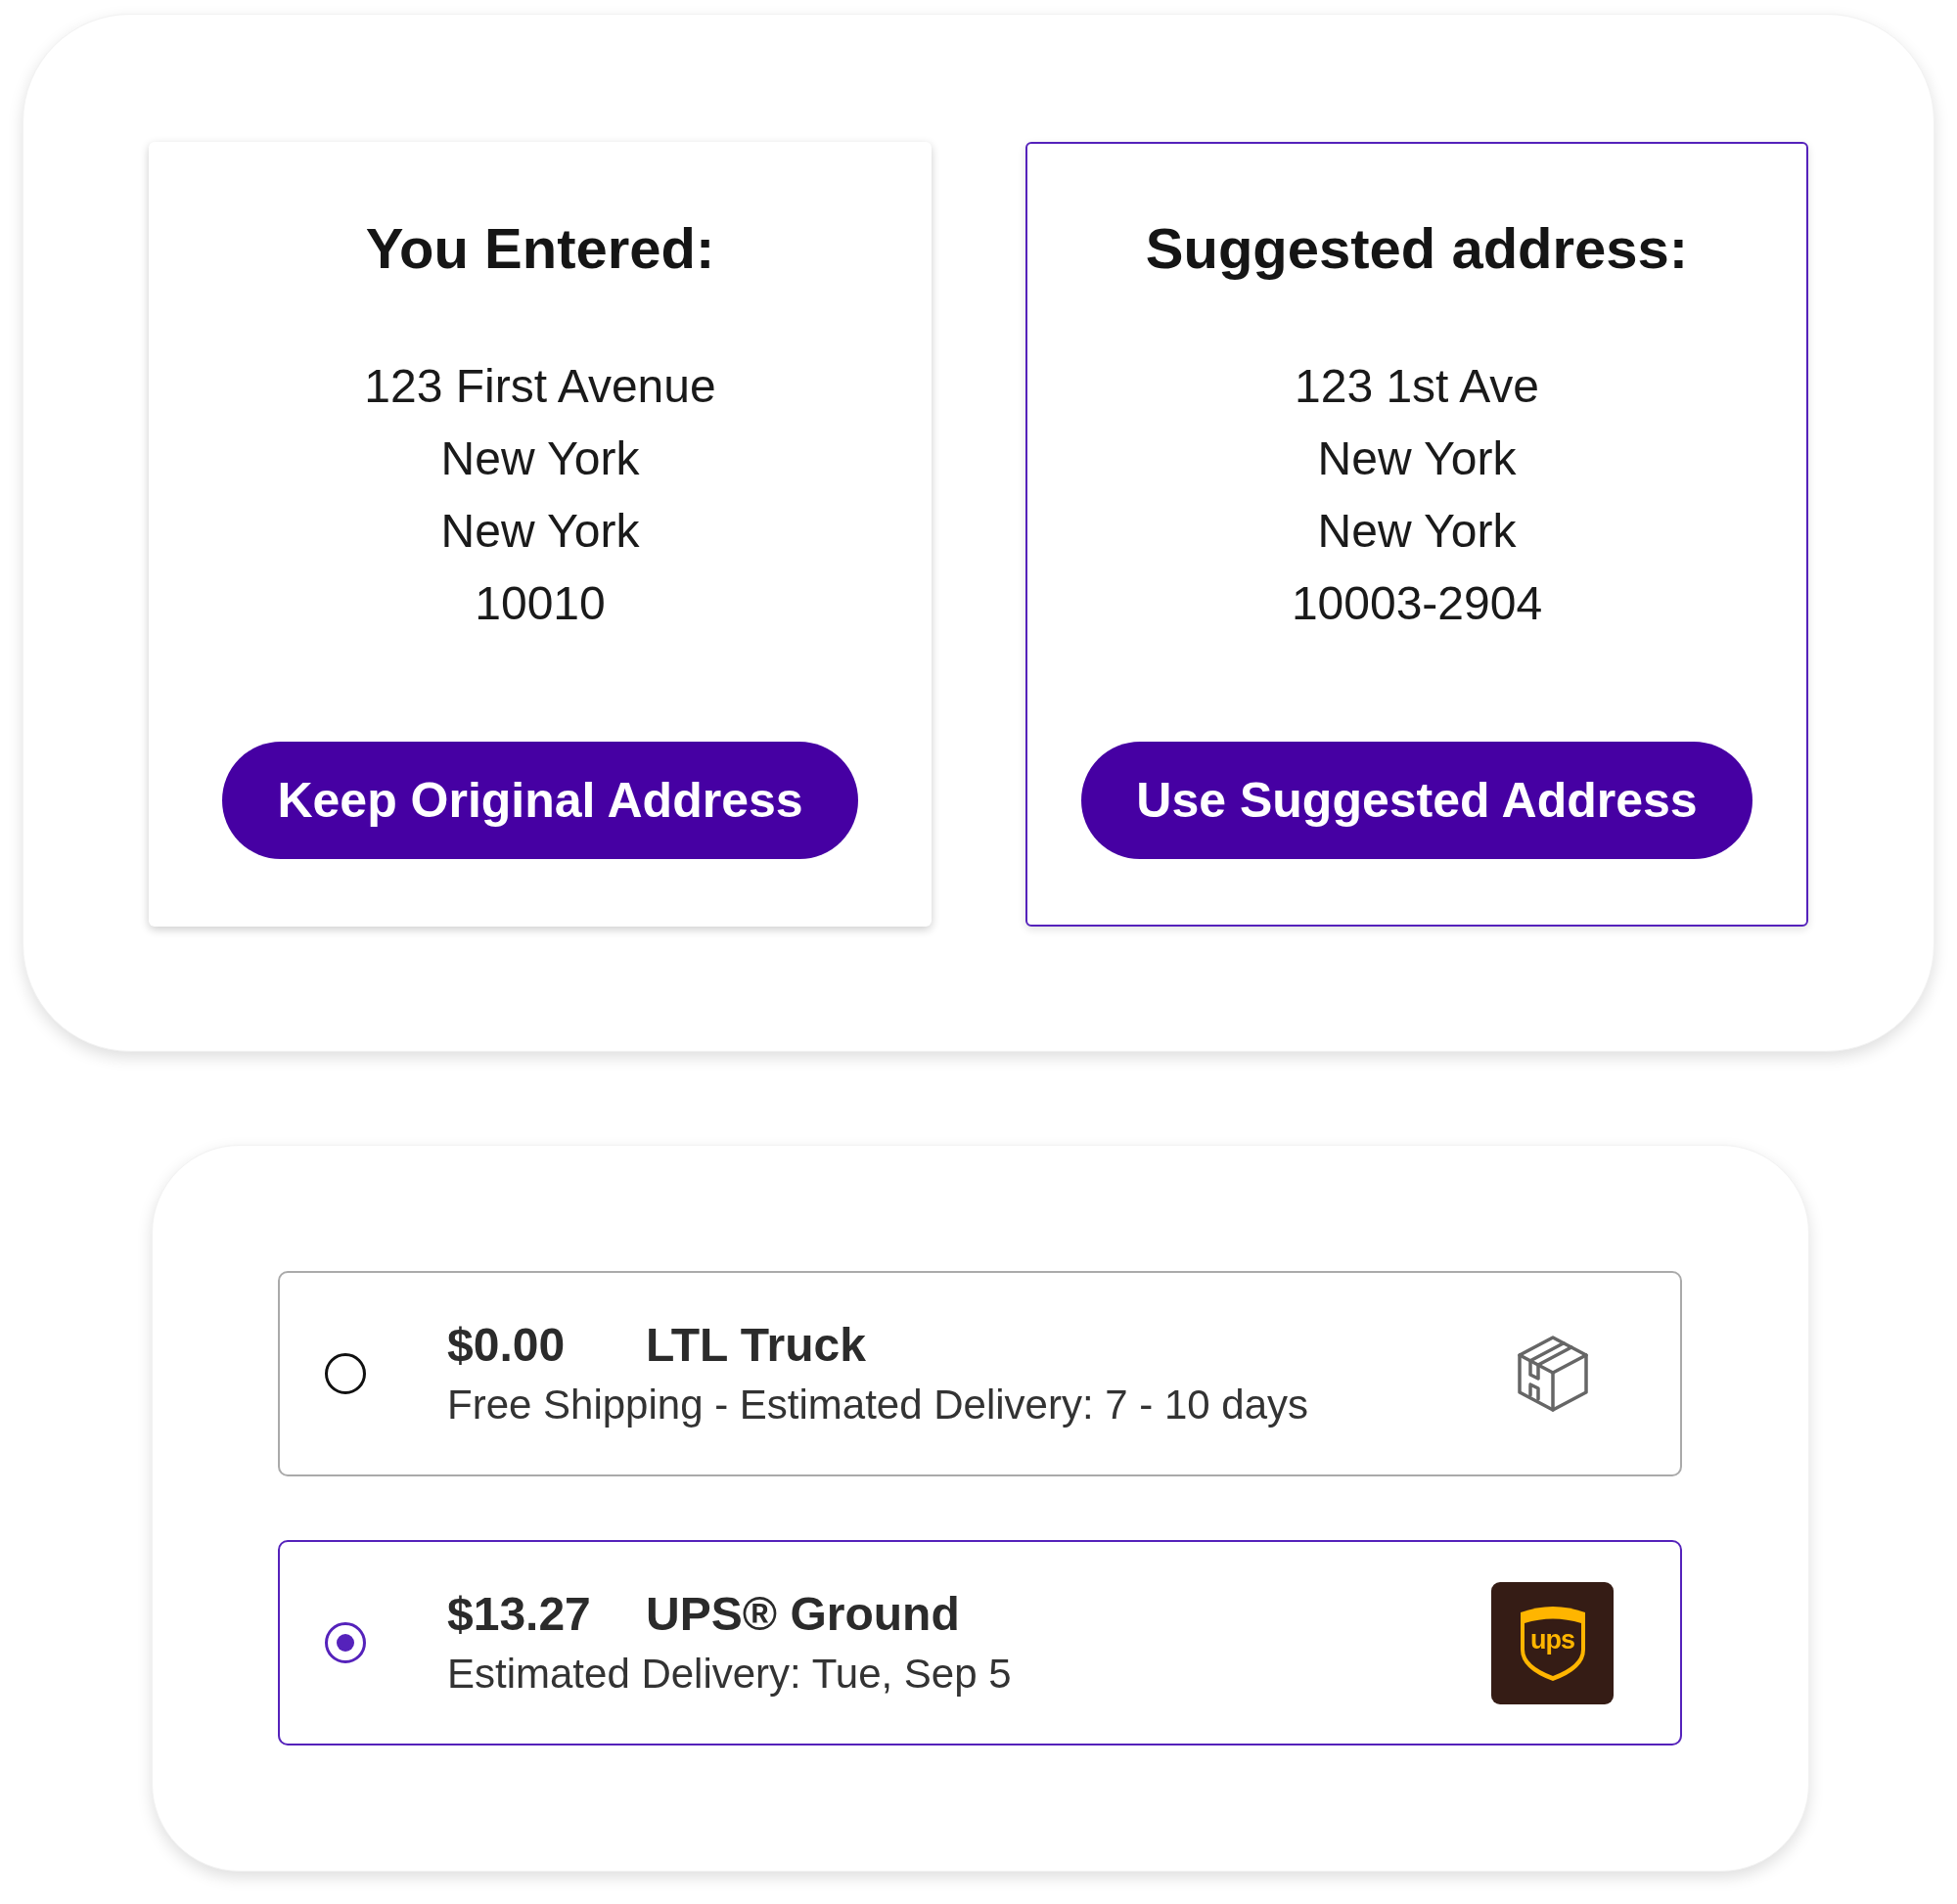 This screenshot has width=1957, height=1904. I want to click on shipping-method: LTL Truck, so click(756, 1345).